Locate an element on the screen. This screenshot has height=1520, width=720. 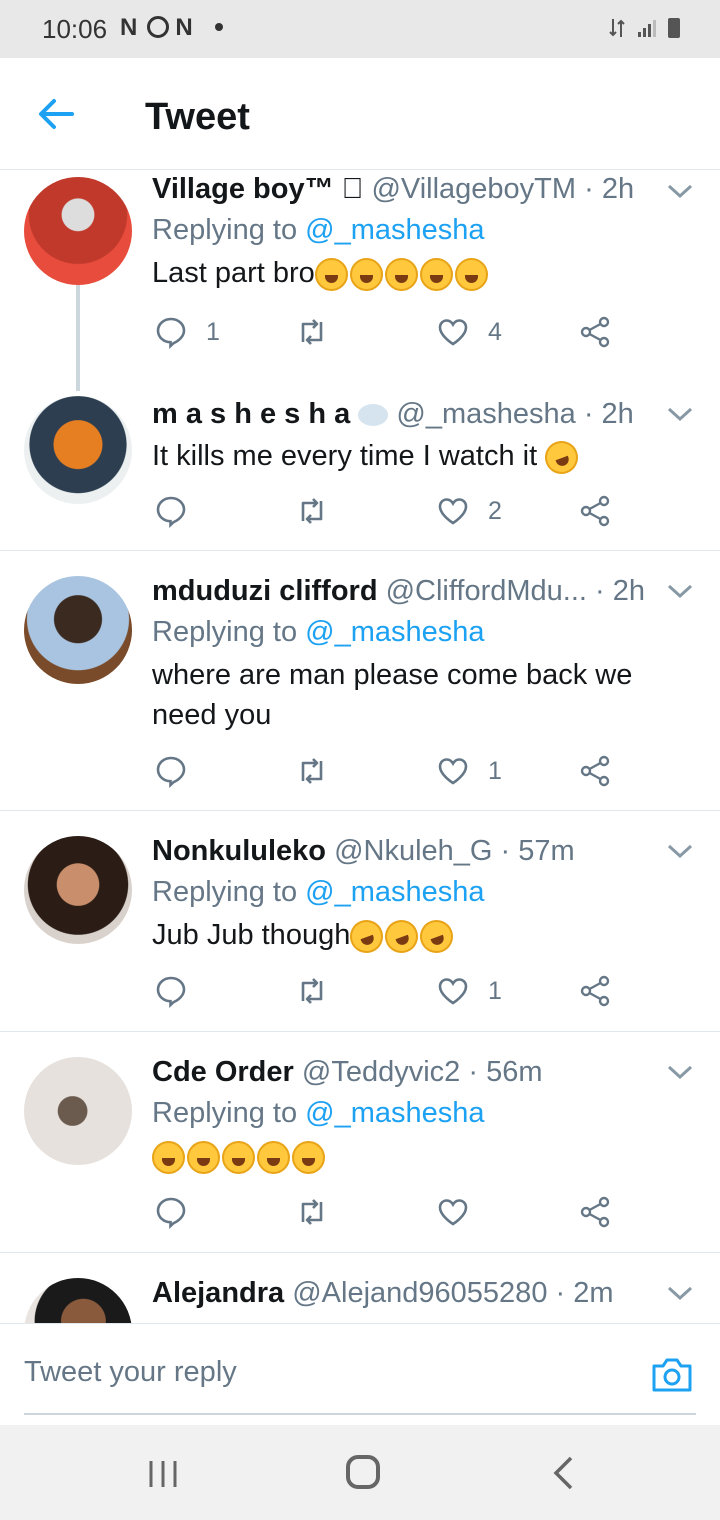
netflix-notification-icon: N is located at coordinates (131, 27).